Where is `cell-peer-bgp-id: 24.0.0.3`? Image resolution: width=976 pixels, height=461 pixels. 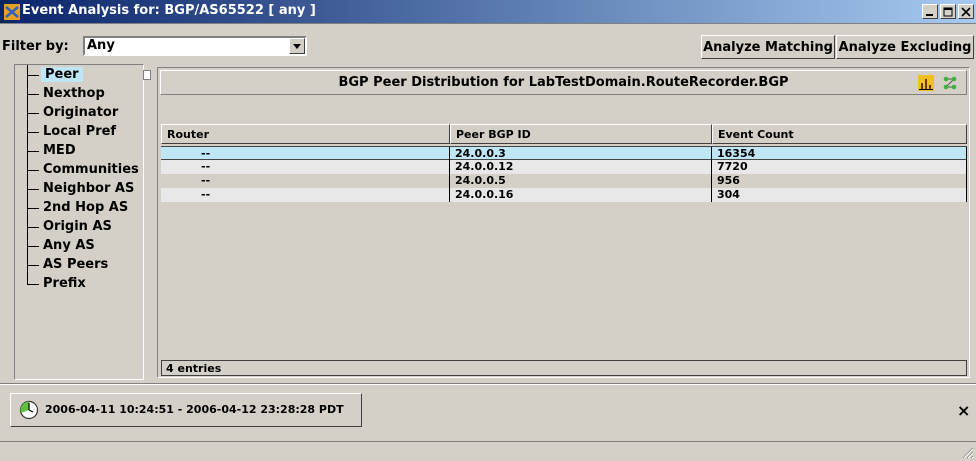
cell-peer-bgp-id: 24.0.0.3 is located at coordinates (581, 154).